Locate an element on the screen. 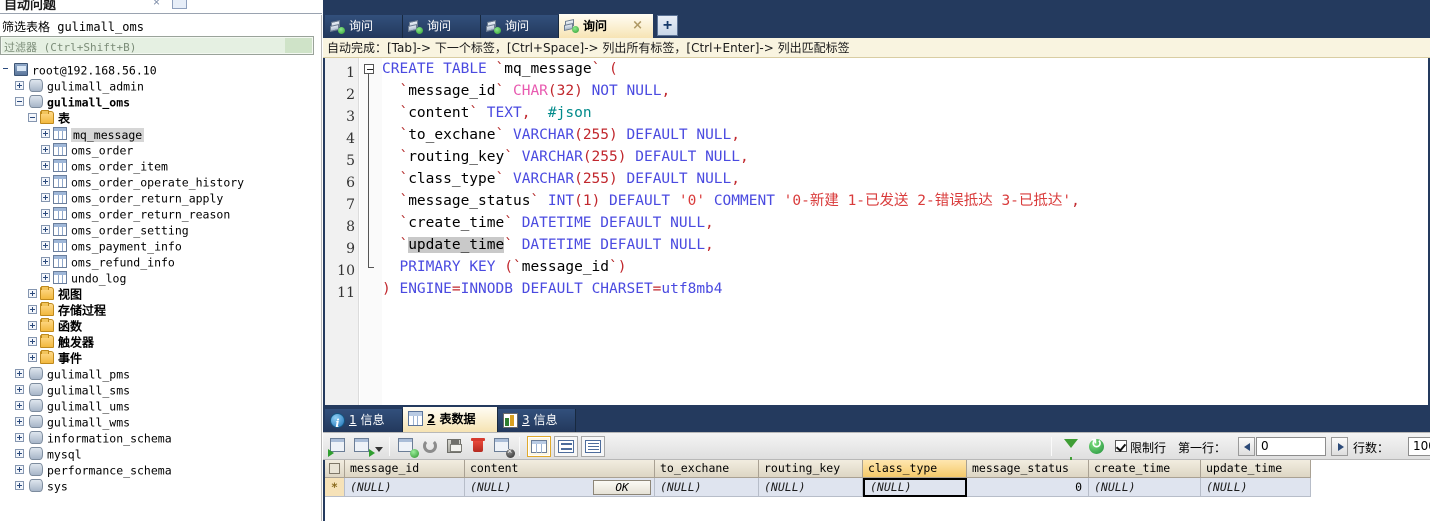 This screenshot has width=1430, height=521. column-header-to_exchane: to_exchane is located at coordinates (707, 469).